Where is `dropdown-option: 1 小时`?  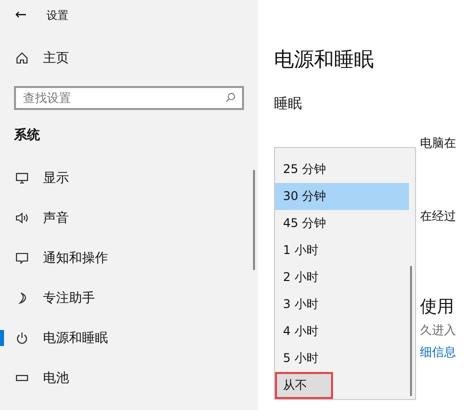
dropdown-option: 1 小时 is located at coordinates (342, 250).